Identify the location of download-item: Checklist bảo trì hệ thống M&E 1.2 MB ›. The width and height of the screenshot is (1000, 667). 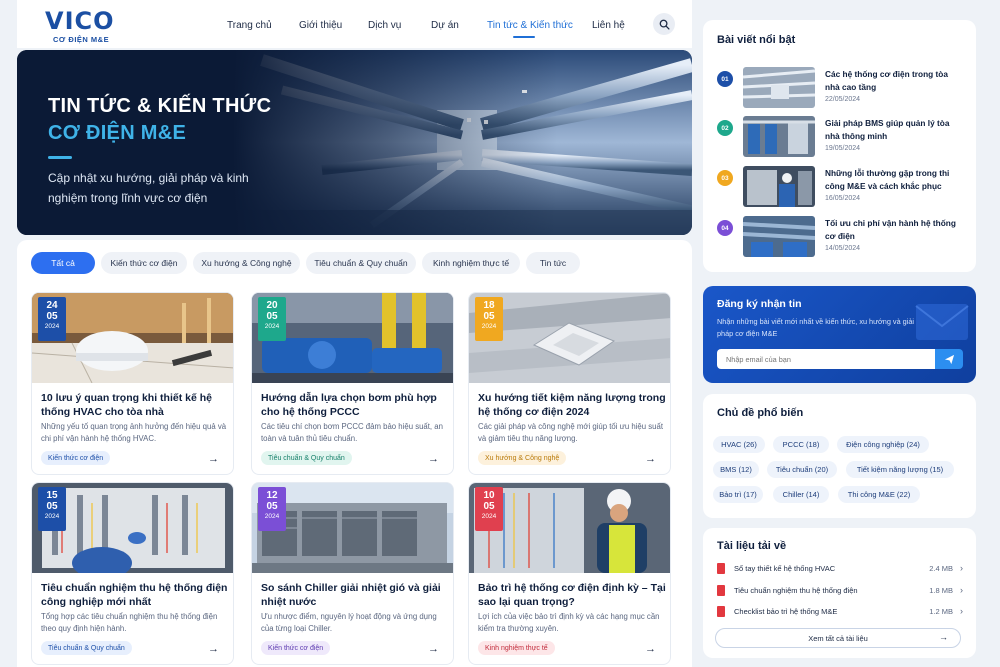
(840, 613).